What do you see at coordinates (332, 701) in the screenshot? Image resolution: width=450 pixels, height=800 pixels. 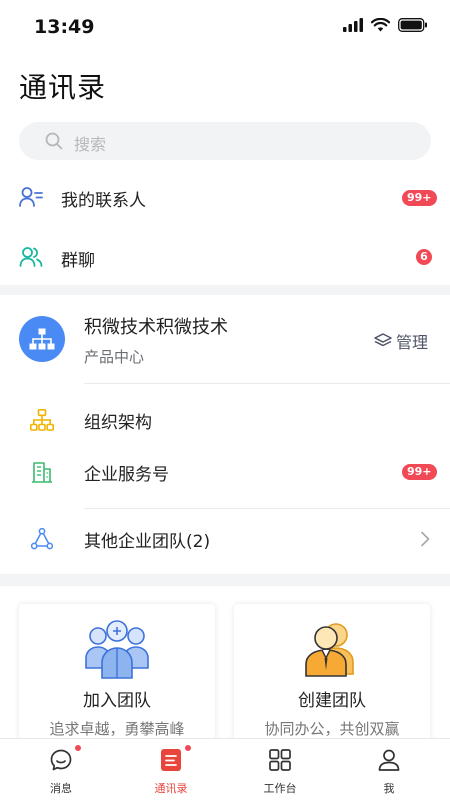 I see `card-title: 创建团队` at bounding box center [332, 701].